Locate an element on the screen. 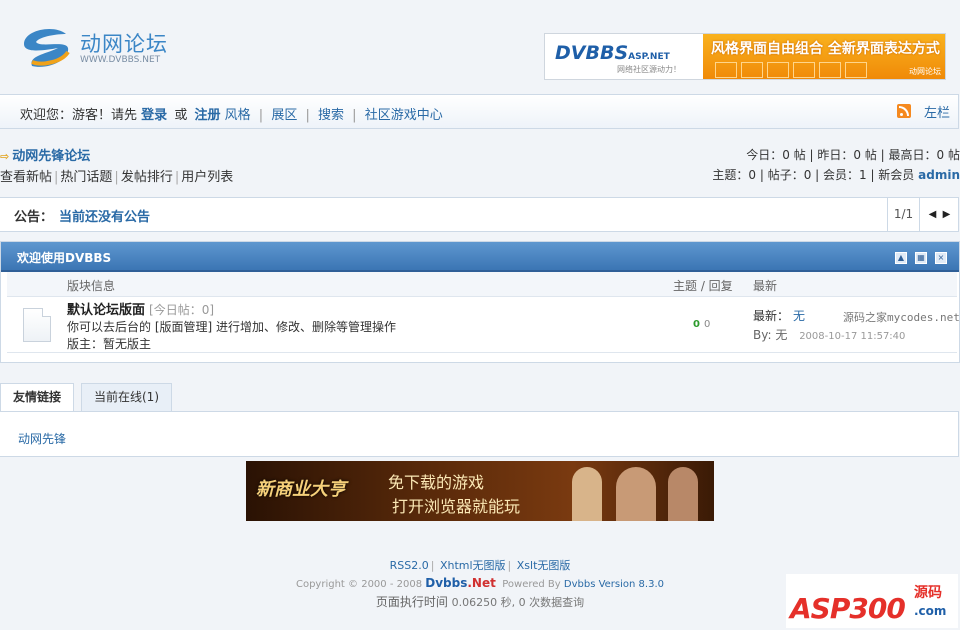 The width and height of the screenshot is (960, 630). quick-links: 查看新帖 | 热门话题 | 发帖排行 | 用户列表 is located at coordinates (116, 175).